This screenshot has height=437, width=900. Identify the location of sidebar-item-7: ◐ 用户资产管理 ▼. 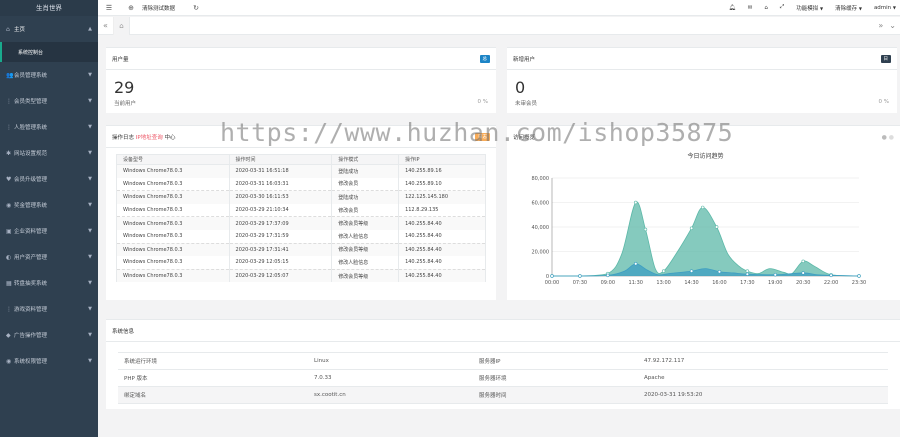
(49, 257).